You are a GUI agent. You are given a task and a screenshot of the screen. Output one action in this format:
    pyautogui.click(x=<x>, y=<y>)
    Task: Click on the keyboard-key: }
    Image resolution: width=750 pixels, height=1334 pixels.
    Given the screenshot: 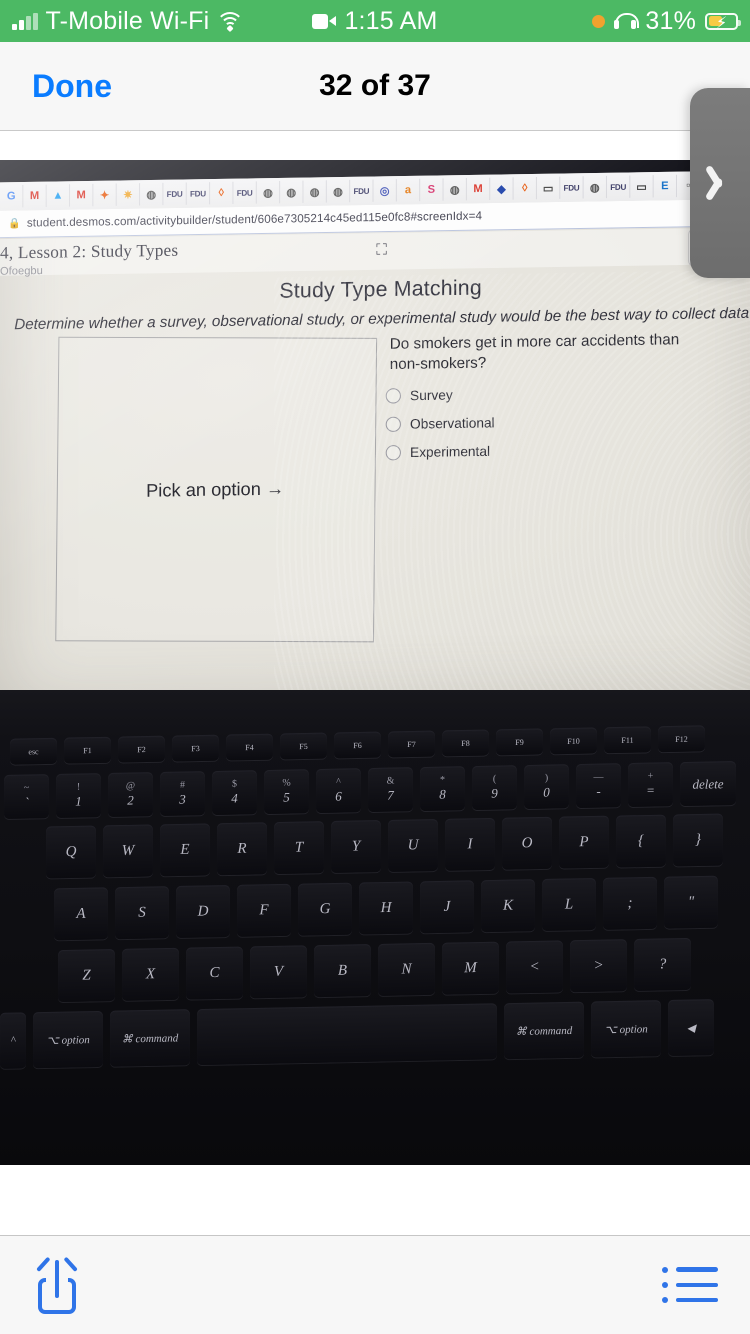 What is the action you would take?
    pyautogui.click(x=698, y=840)
    